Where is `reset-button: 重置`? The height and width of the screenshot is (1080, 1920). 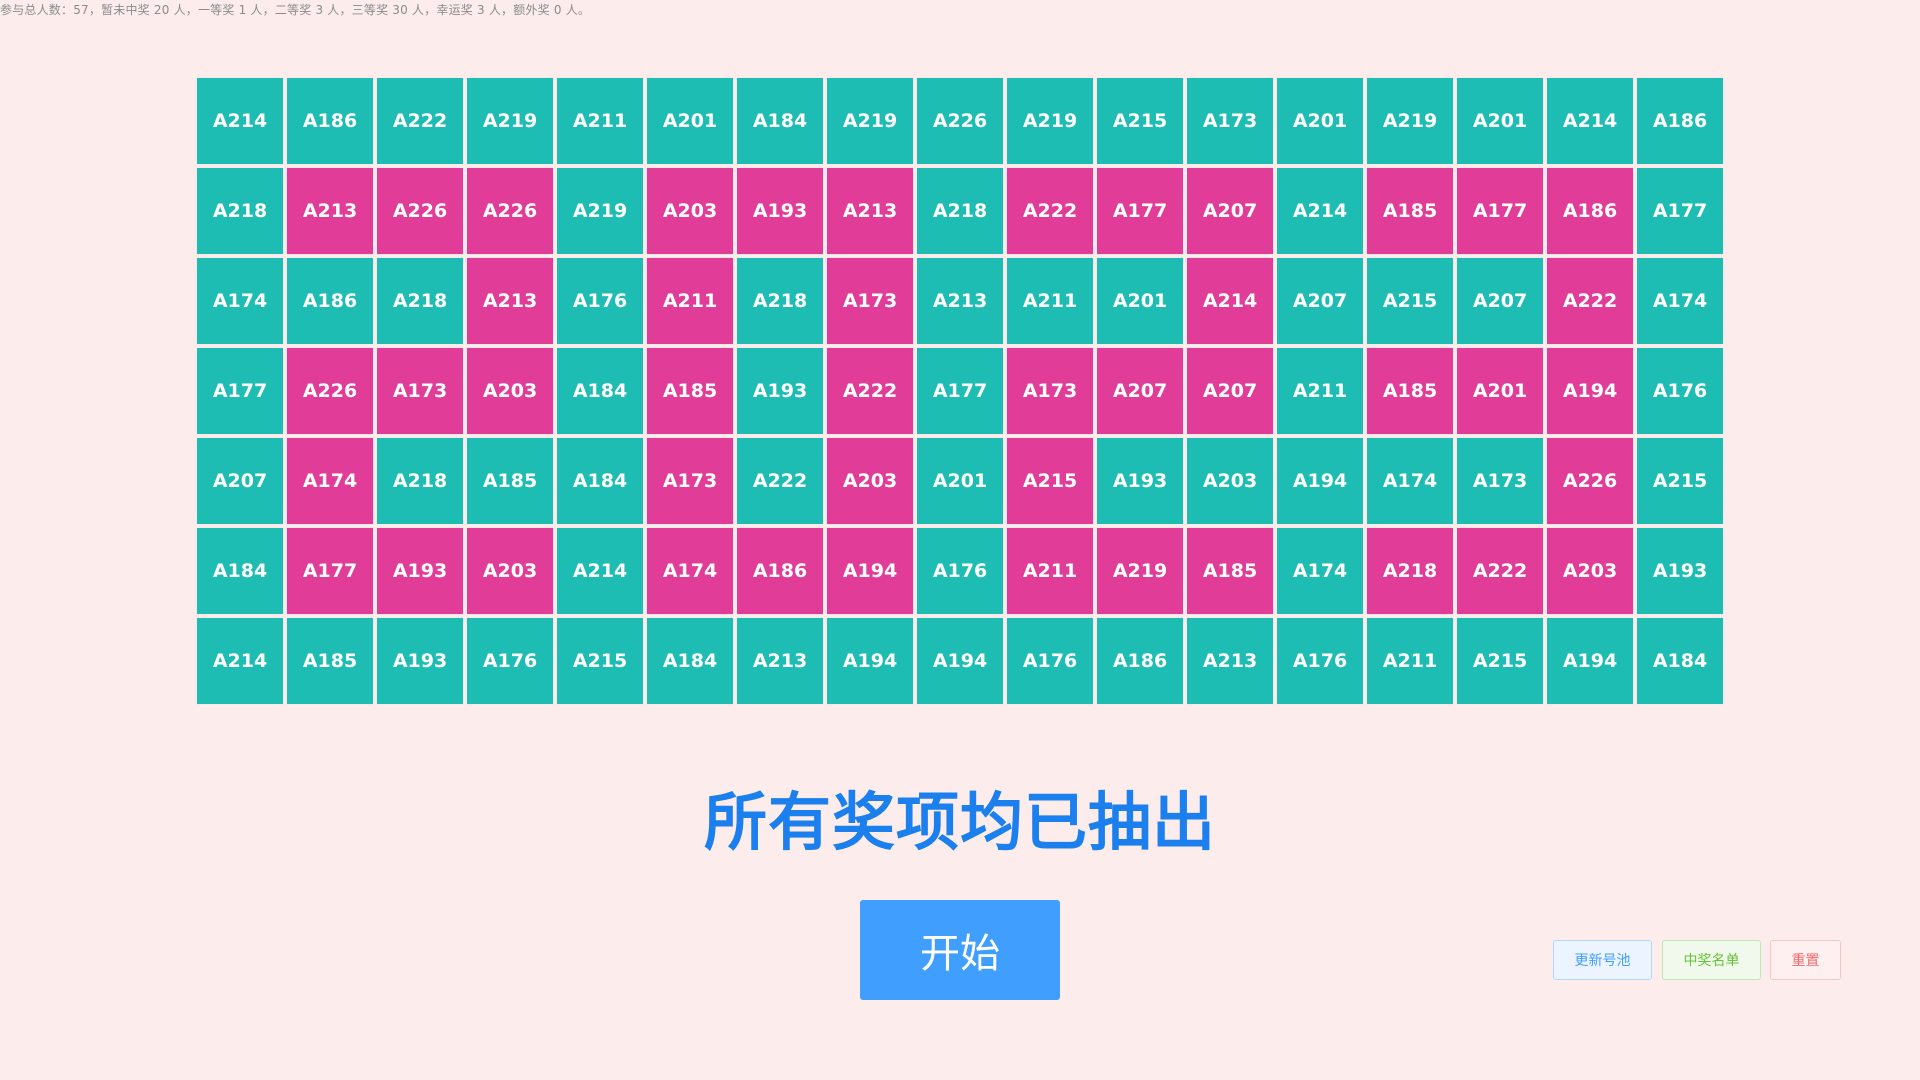
reset-button: 重置 is located at coordinates (1805, 960).